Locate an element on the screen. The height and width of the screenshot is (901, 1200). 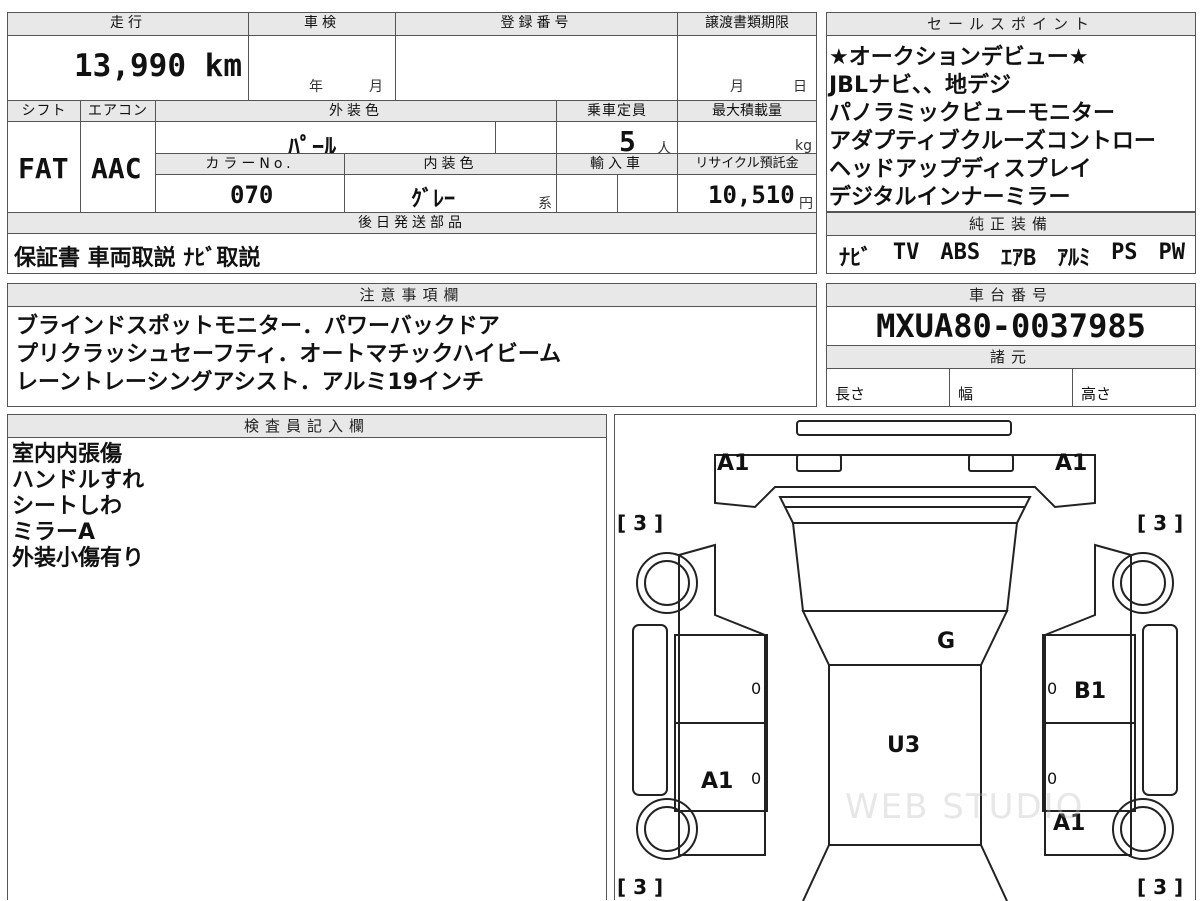
door-mark-lf: 0 is located at coordinates (756, 688).